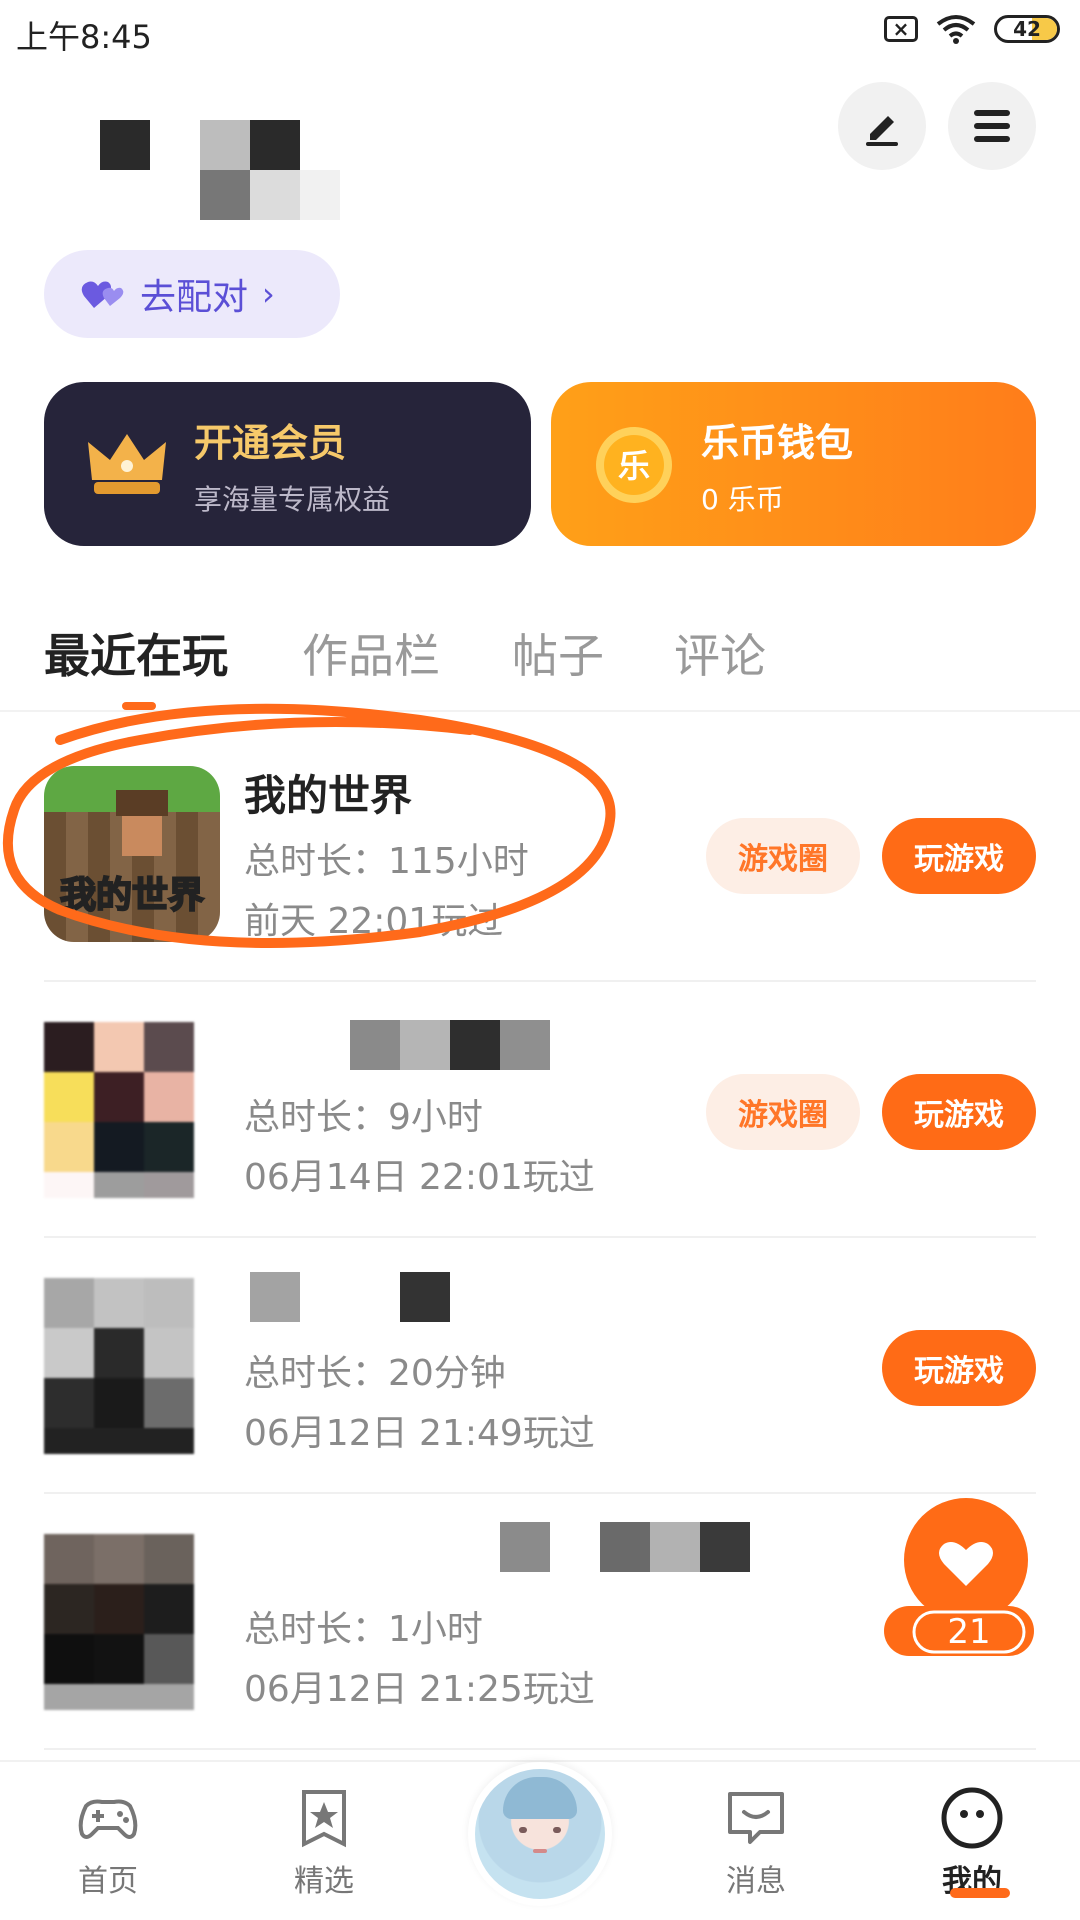  I want to click on coin-icon: 乐, so click(634, 465).